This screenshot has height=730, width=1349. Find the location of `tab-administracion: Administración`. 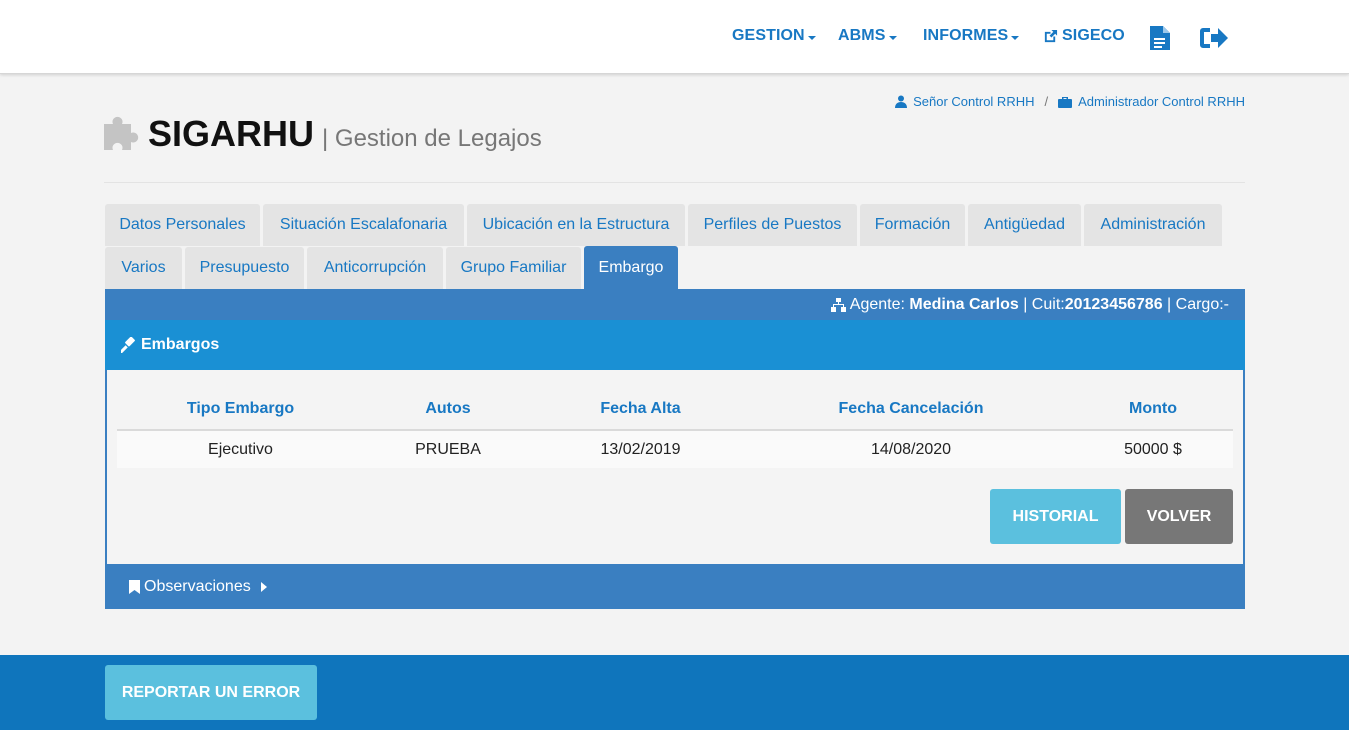

tab-administracion: Administración is located at coordinates (1153, 225).